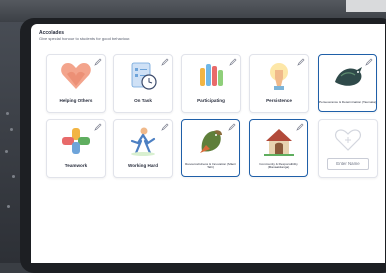  What do you see at coordinates (76, 165) in the screenshot?
I see `card-label: Teamwork` at bounding box center [76, 165].